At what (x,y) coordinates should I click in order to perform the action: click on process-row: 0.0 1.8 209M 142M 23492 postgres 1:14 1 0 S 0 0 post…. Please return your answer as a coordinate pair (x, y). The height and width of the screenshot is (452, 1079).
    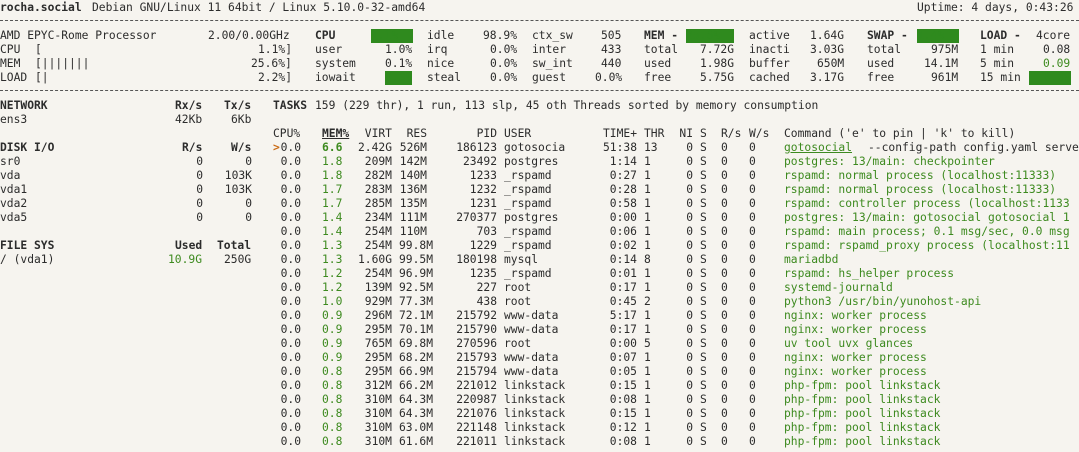
    Looking at the image, I should click on (539, 162).